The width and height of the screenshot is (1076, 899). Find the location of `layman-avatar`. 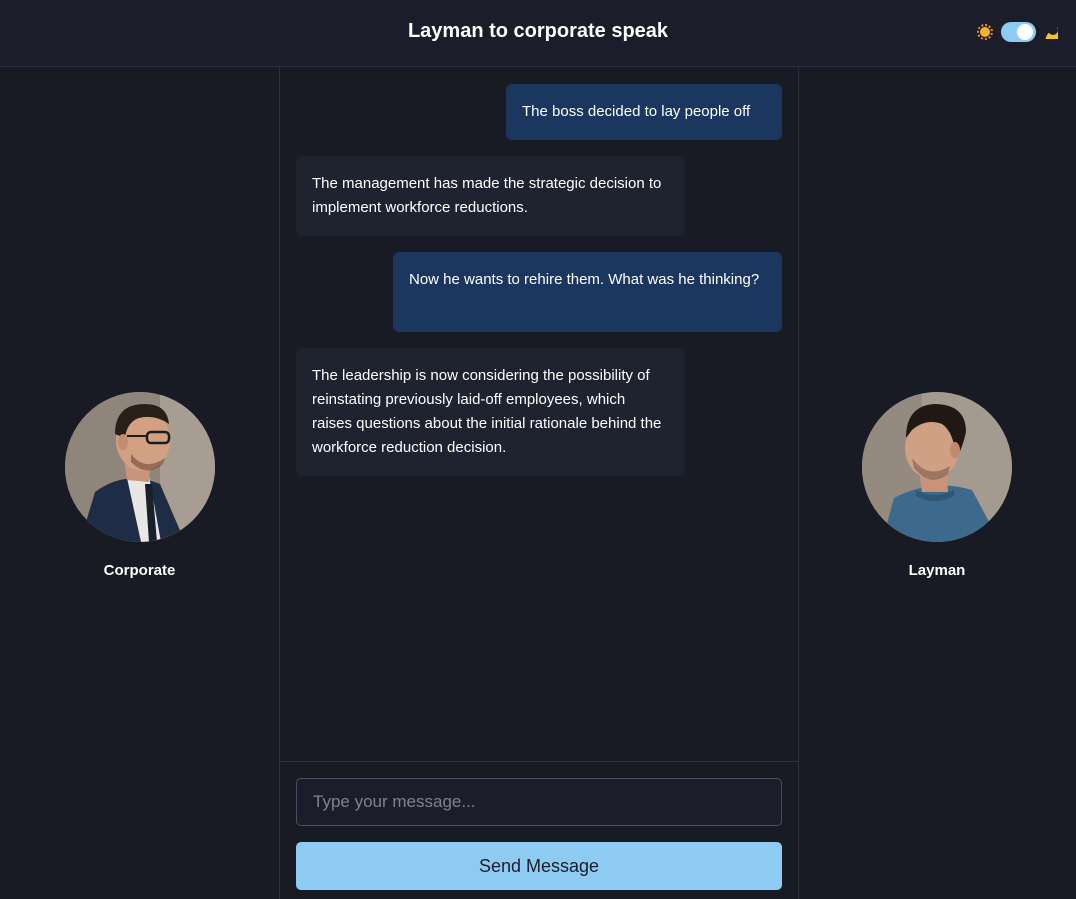

layman-avatar is located at coordinates (937, 467).